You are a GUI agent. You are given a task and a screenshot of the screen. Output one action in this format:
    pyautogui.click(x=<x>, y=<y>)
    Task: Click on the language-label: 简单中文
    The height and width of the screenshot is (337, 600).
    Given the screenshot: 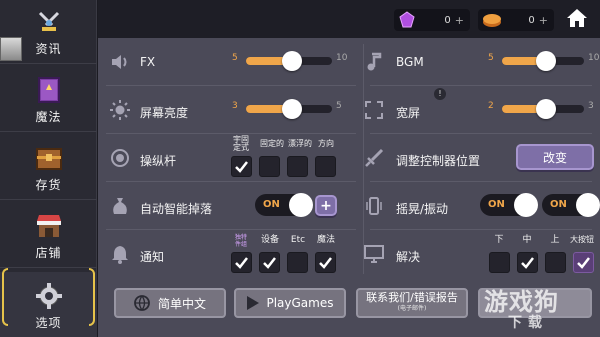 What is the action you would take?
    pyautogui.click(x=181, y=303)
    